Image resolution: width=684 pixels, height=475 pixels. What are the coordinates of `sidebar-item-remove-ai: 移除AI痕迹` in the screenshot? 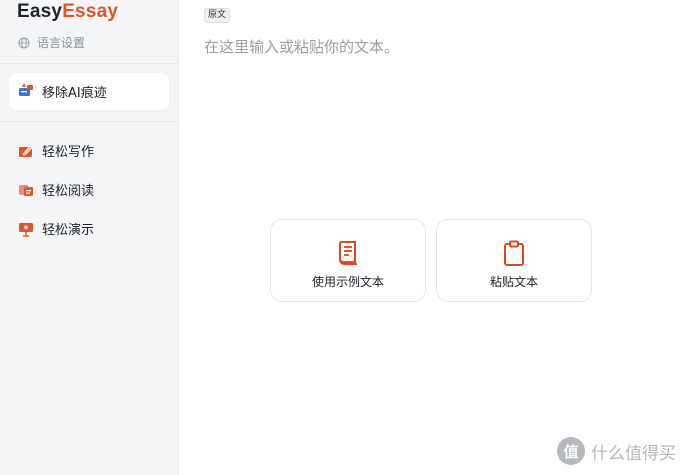 It's located at (89, 91).